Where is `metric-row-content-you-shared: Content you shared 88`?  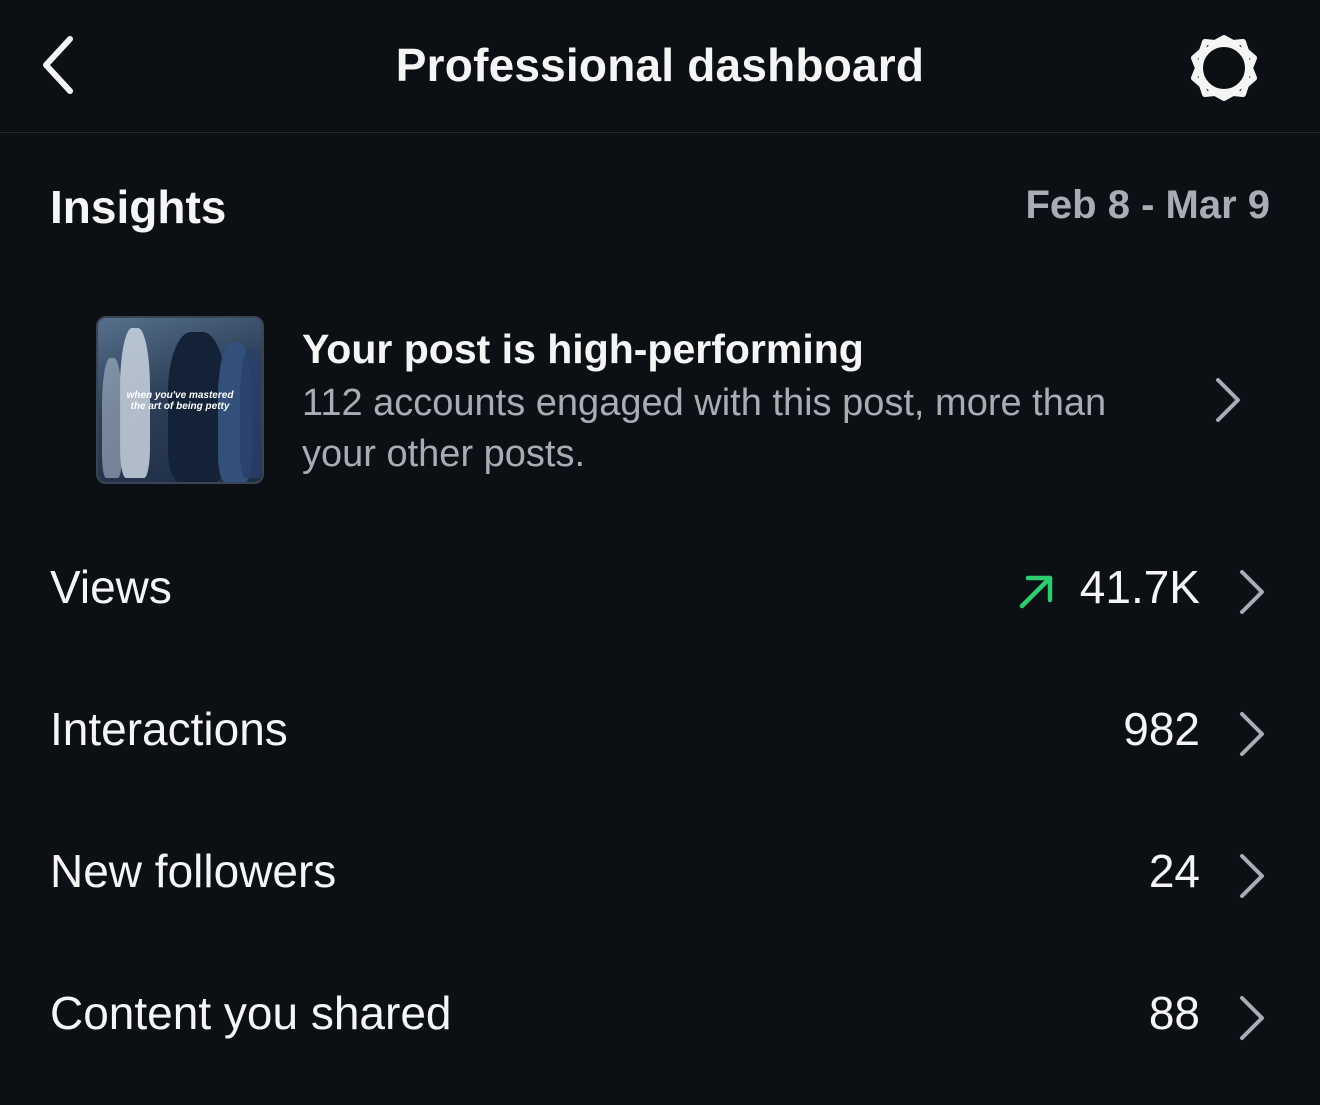
metric-row-content-you-shared: Content you shared 88 is located at coordinates (660, 1018).